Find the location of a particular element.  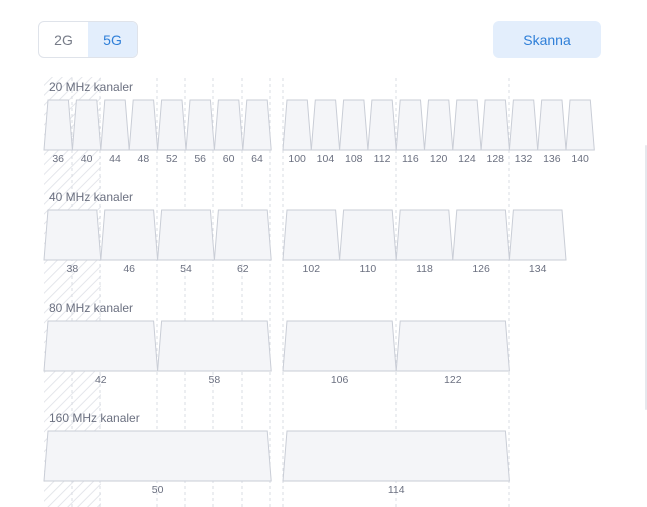

channel-number: 100 is located at coordinates (297, 159).